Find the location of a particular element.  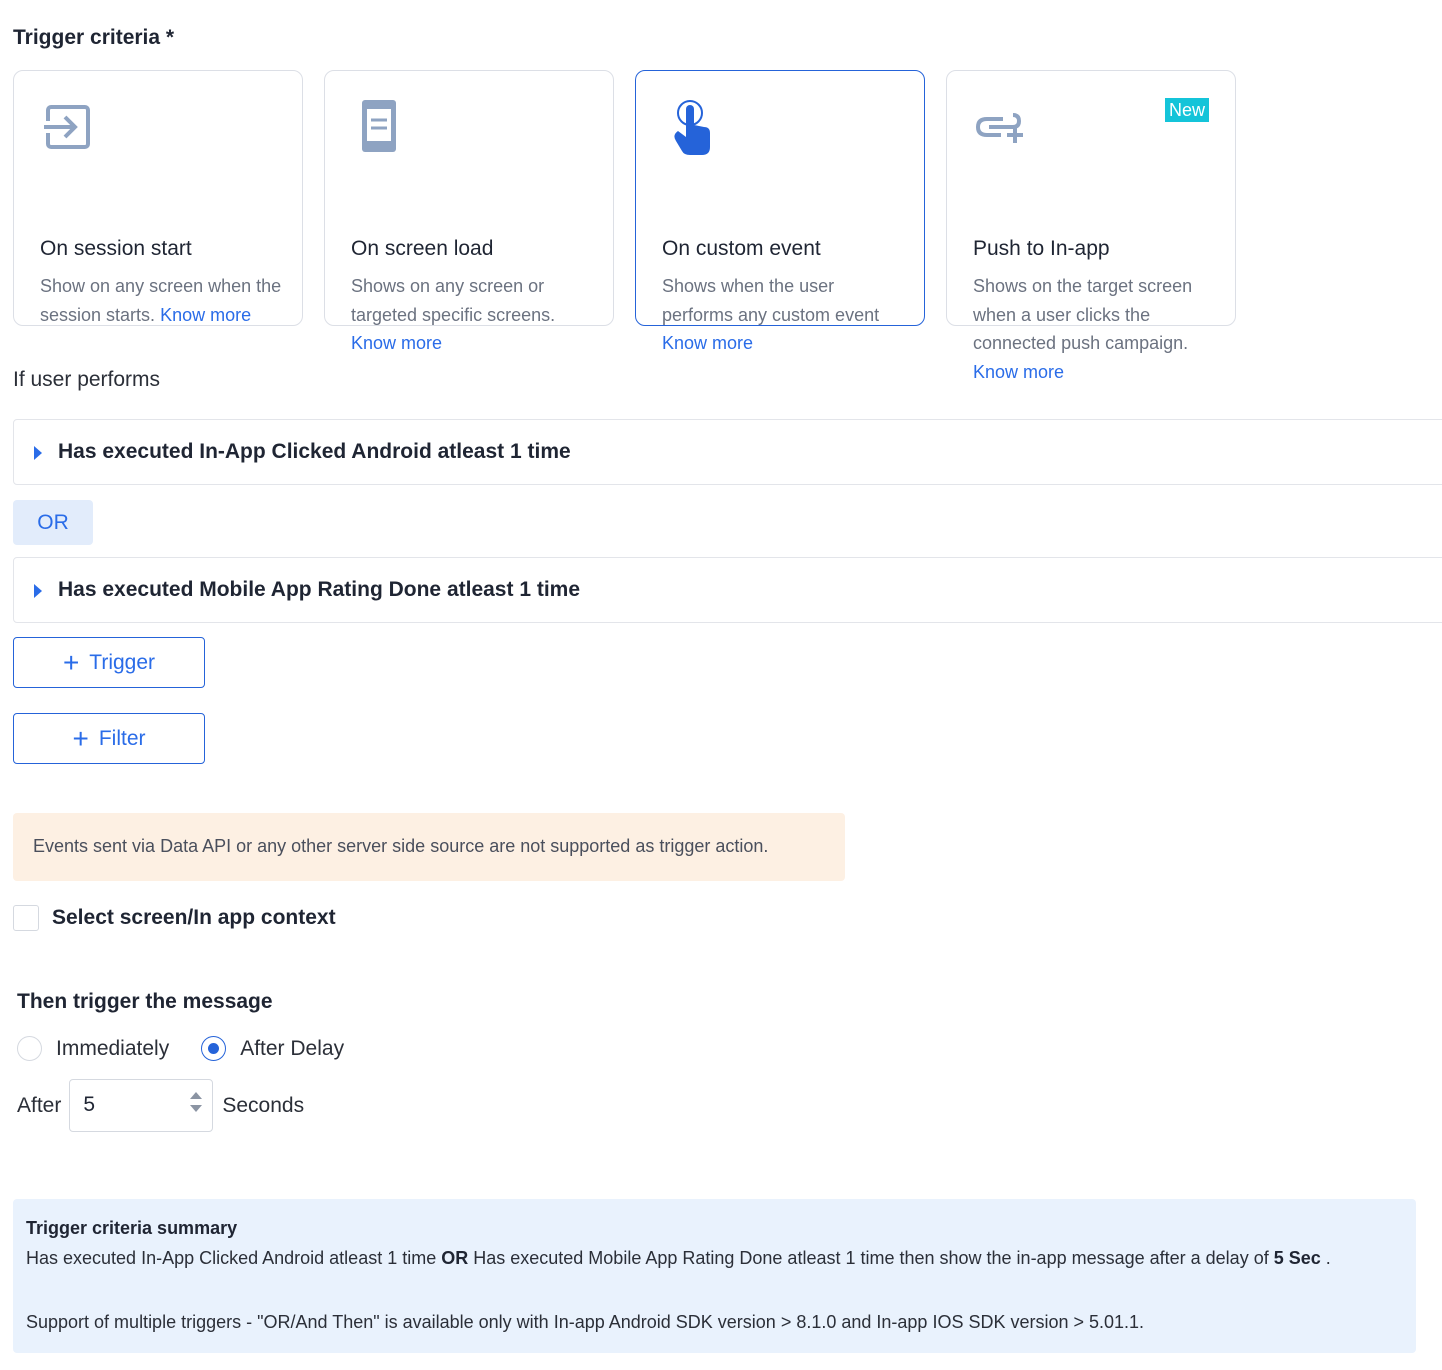

radio-button-selected is located at coordinates (214, 1048).